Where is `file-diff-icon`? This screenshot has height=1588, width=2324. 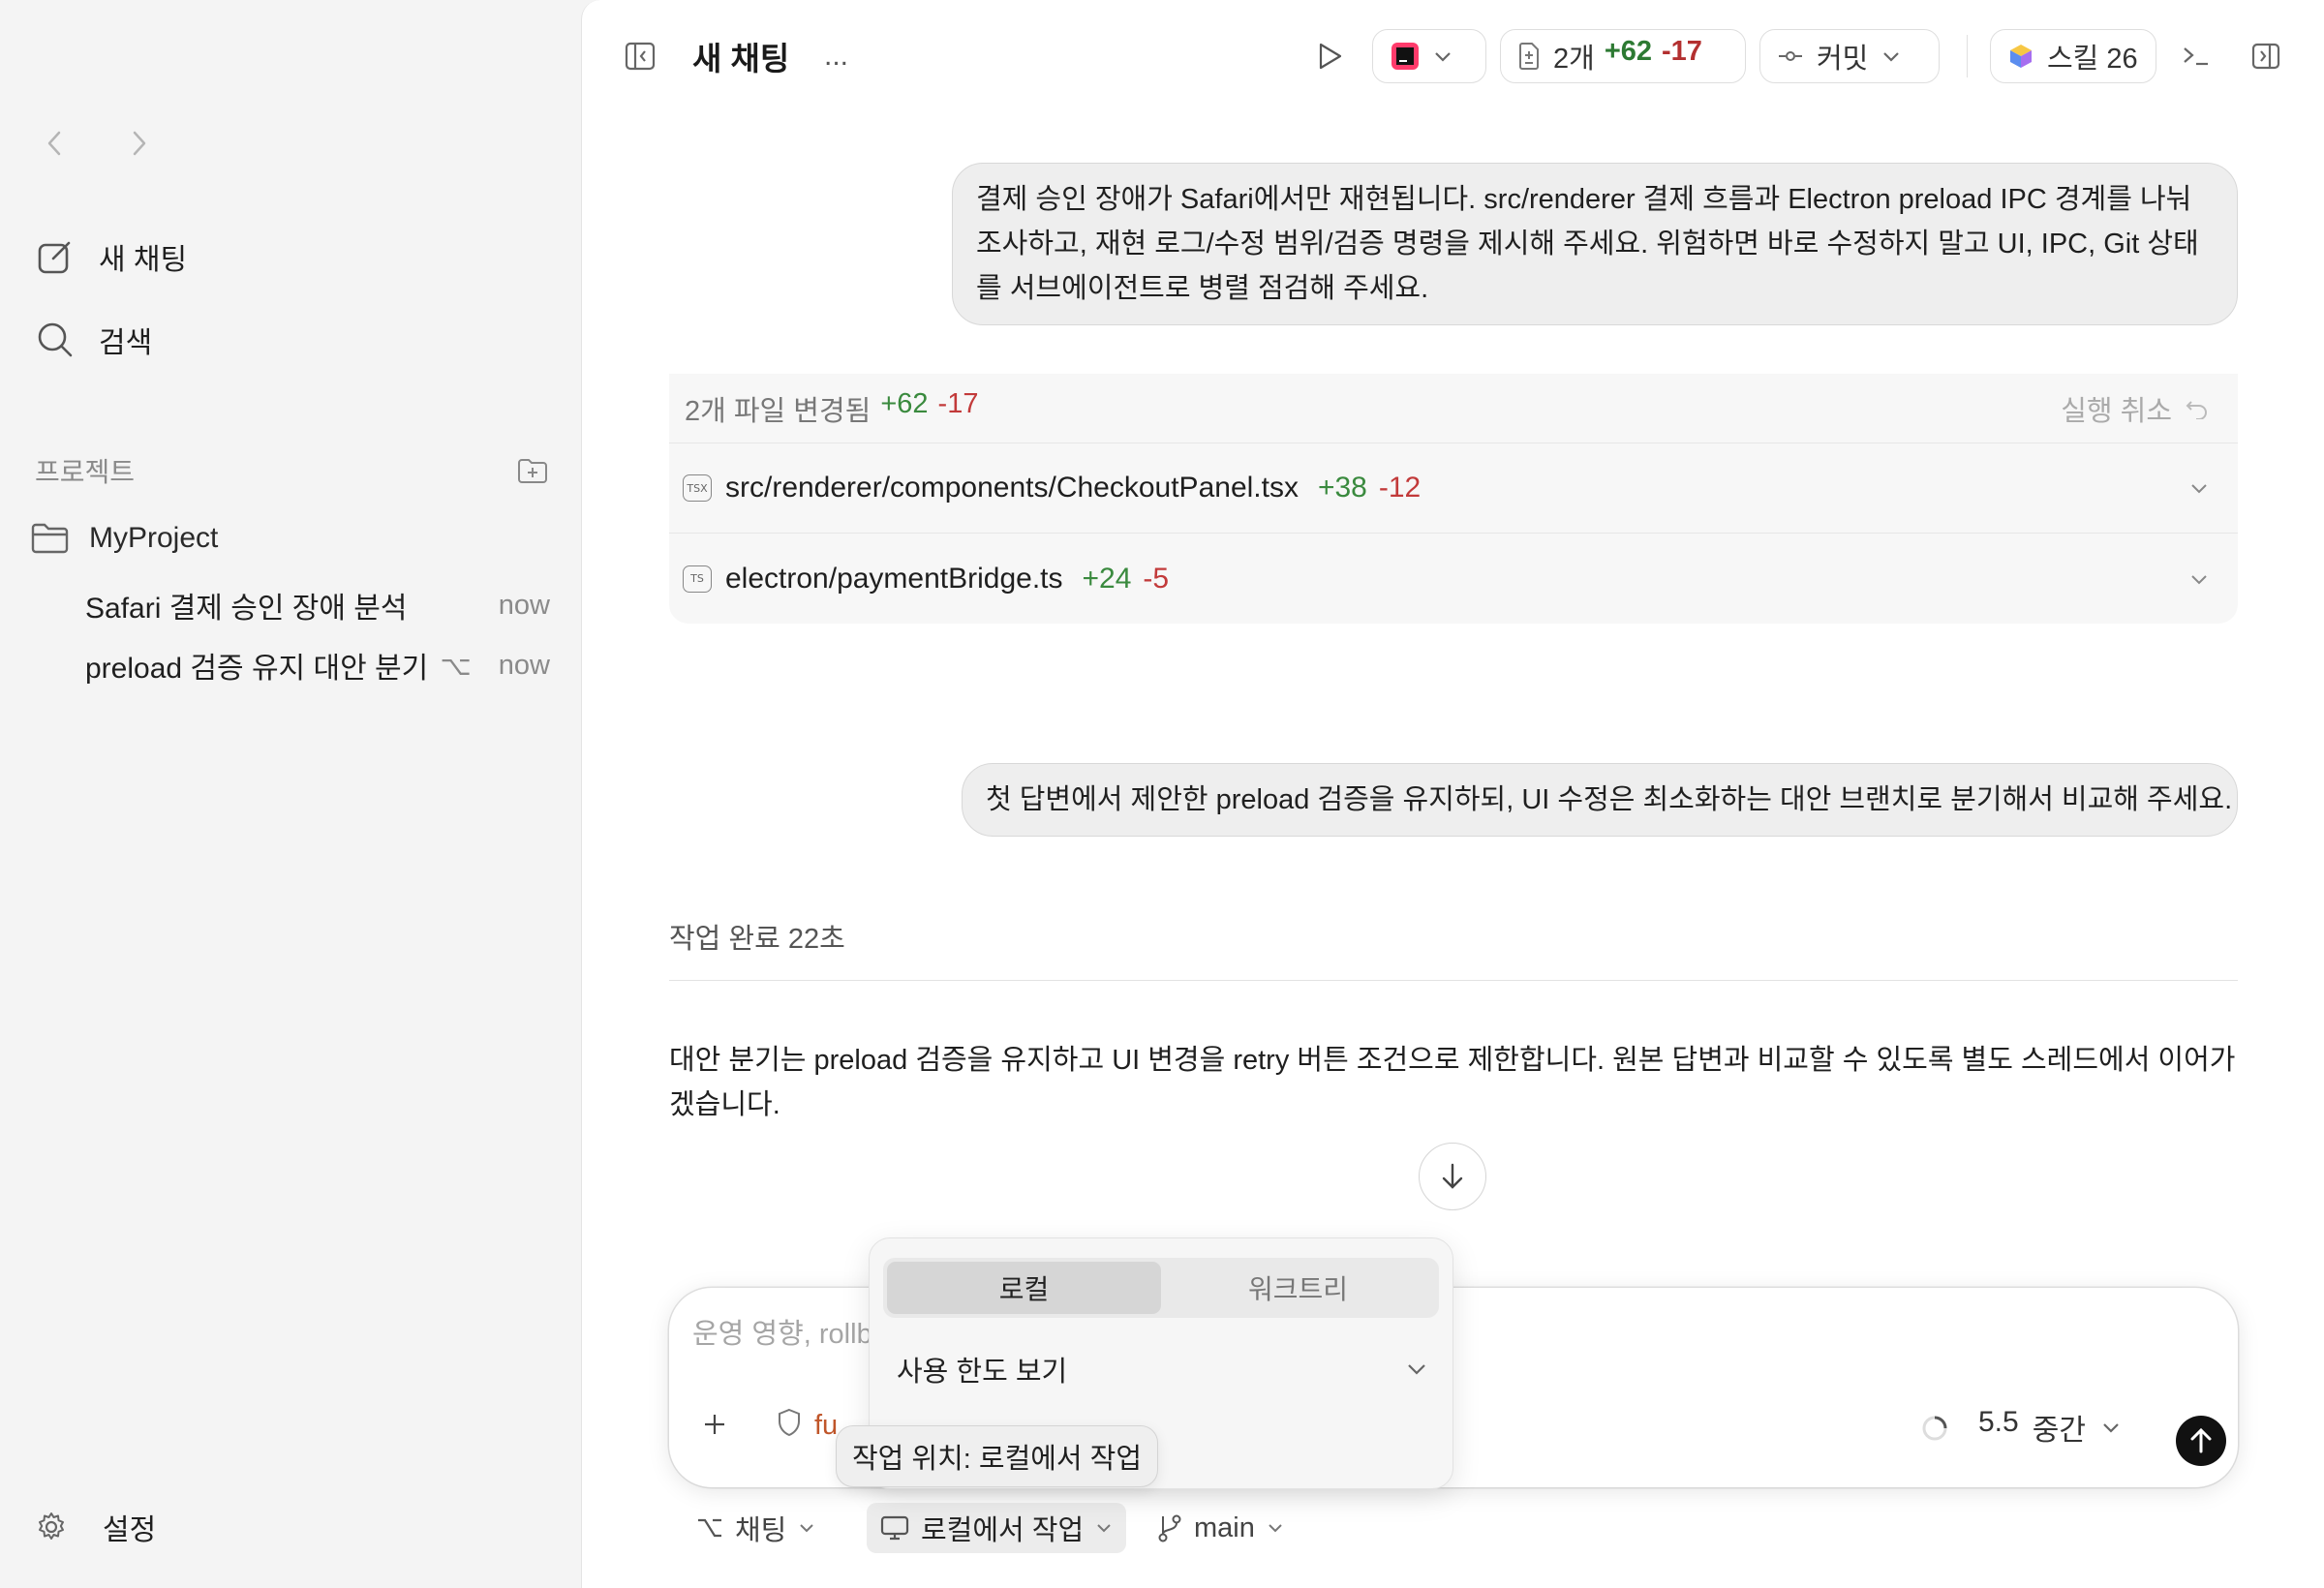 file-diff-icon is located at coordinates (1529, 56).